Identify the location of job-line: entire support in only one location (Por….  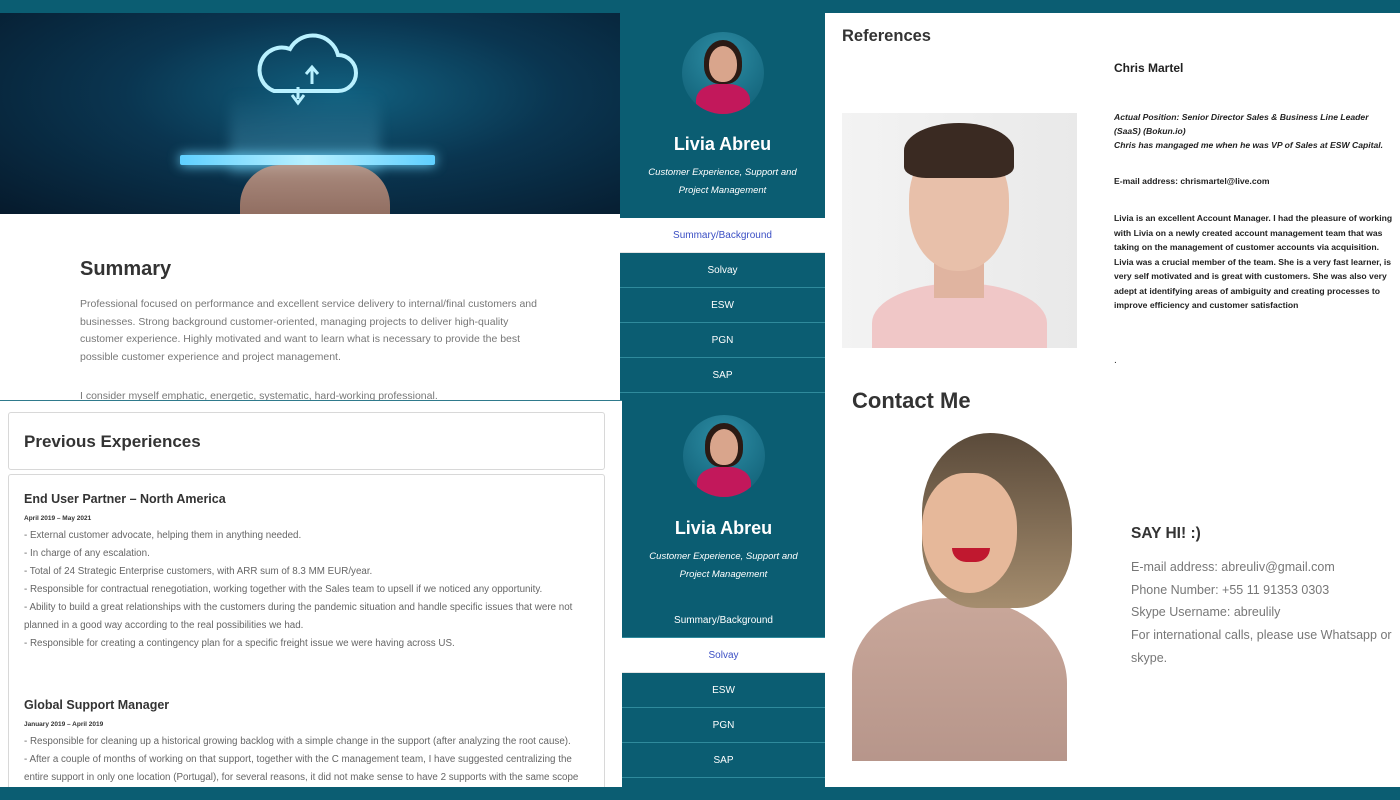
(301, 777).